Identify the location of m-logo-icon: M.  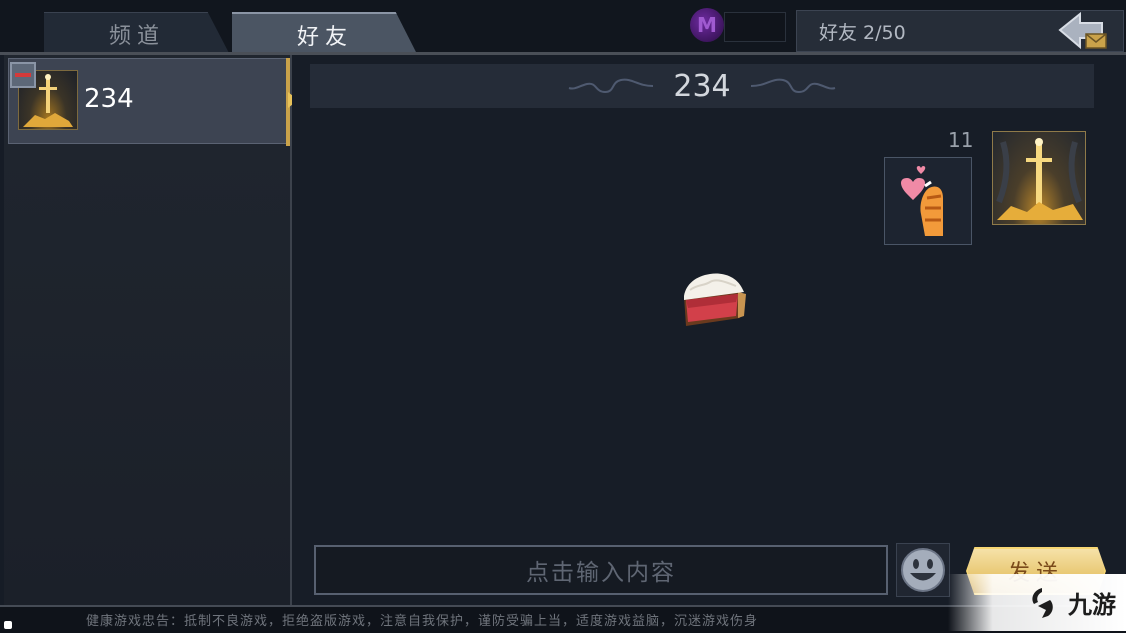
(707, 25).